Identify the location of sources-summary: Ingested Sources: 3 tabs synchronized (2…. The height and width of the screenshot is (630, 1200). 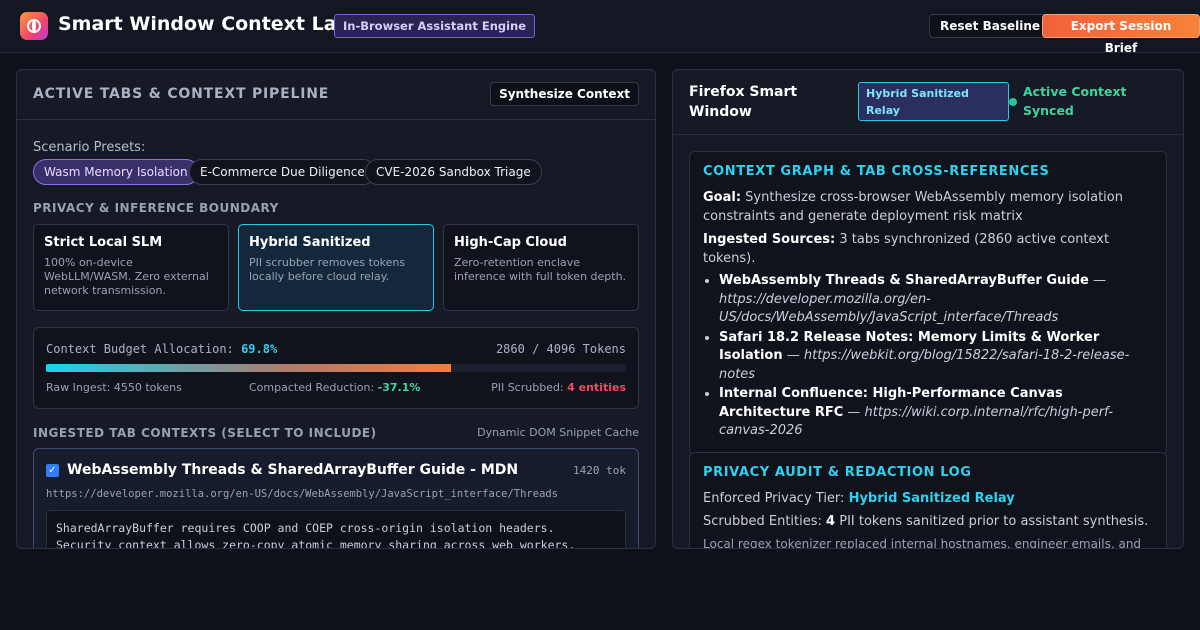
(906, 249).